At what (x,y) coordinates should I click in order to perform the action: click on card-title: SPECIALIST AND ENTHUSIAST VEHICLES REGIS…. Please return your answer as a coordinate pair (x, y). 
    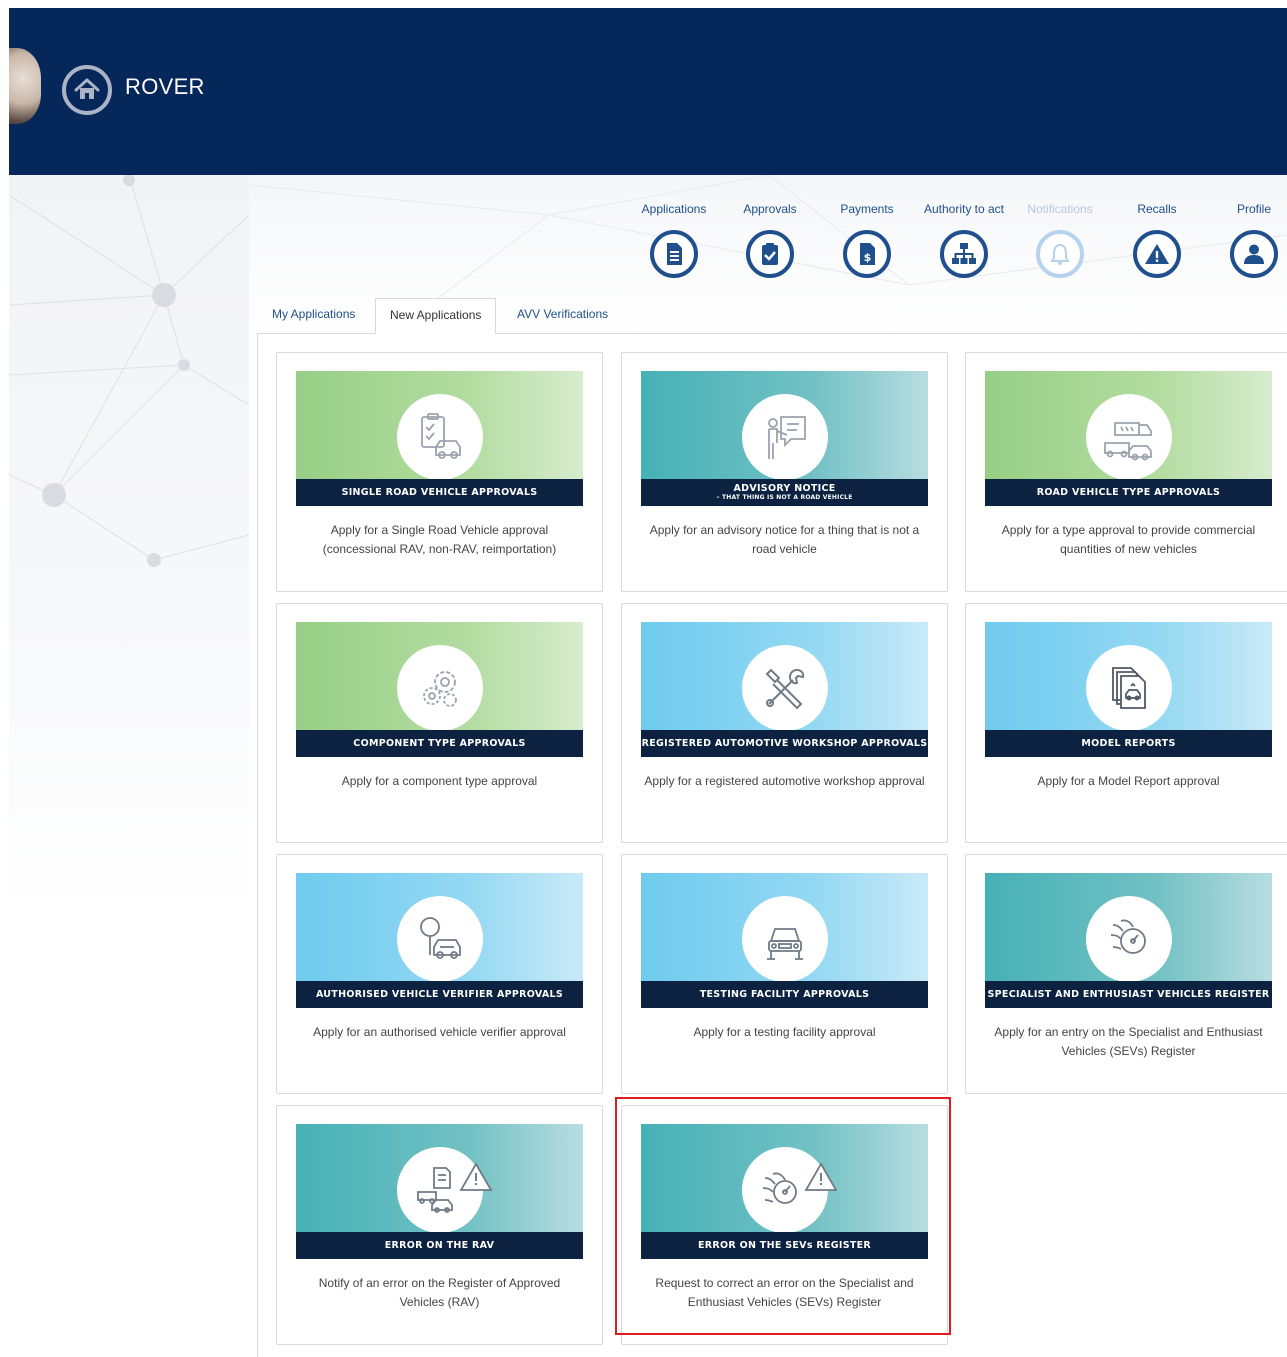
    Looking at the image, I should click on (1128, 994).